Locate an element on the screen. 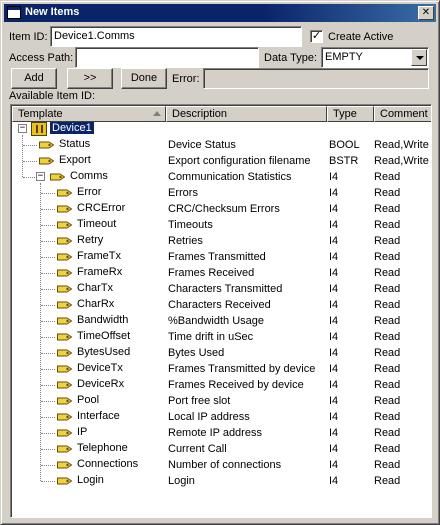 This screenshot has height=525, width=440. column-header-description: Description is located at coordinates (246, 114).